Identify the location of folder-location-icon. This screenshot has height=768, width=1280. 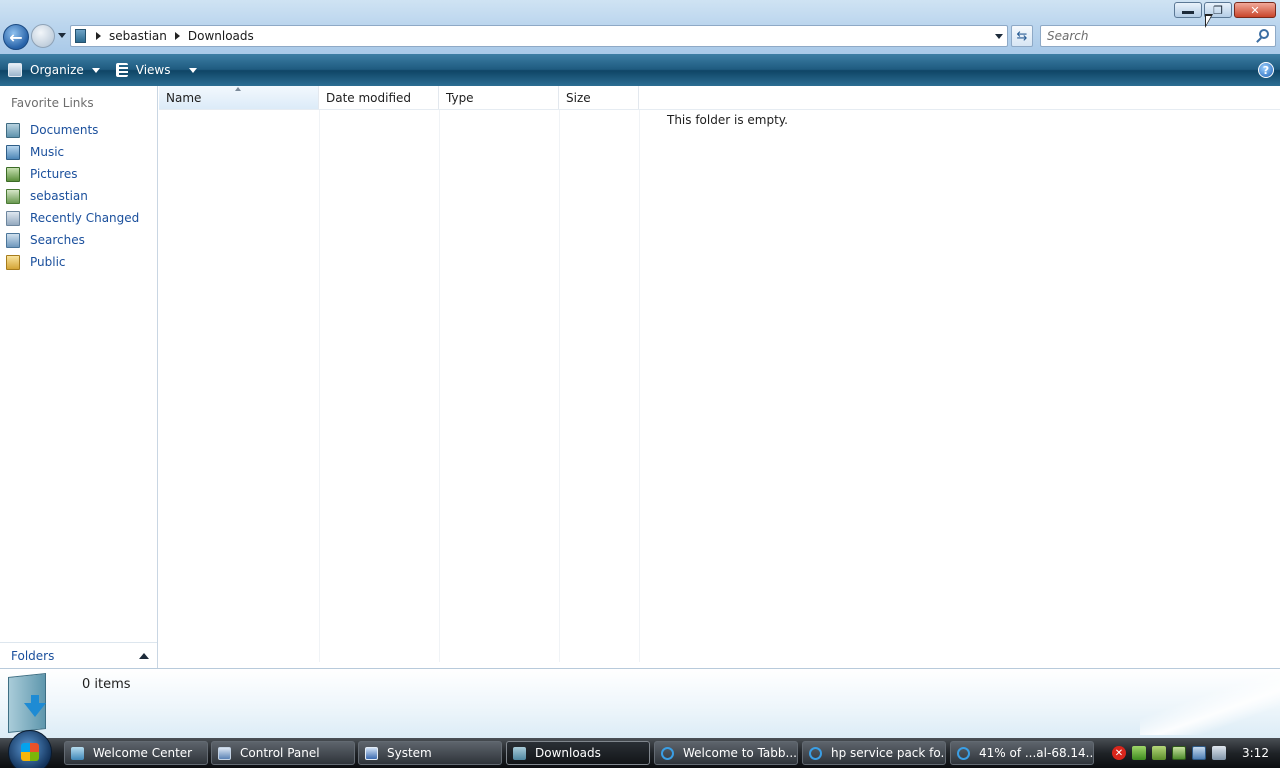
(80, 36).